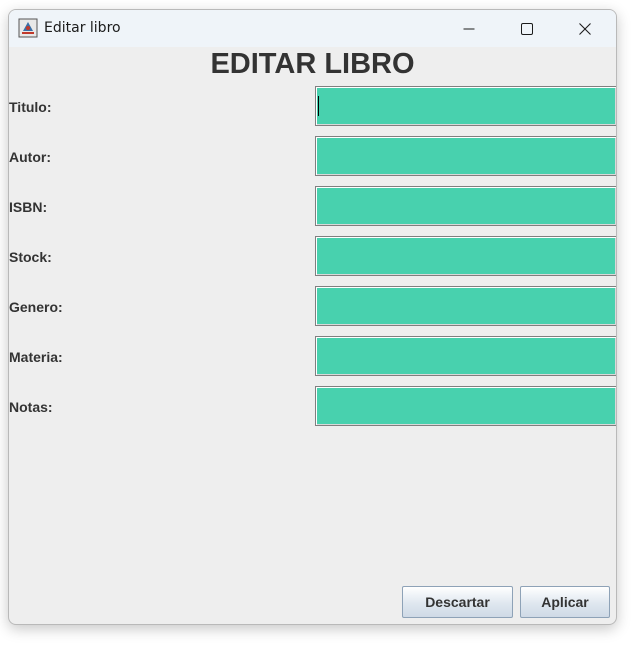 This screenshot has width=635, height=649. What do you see at coordinates (30, 257) in the screenshot?
I see `stock-label: Stock:` at bounding box center [30, 257].